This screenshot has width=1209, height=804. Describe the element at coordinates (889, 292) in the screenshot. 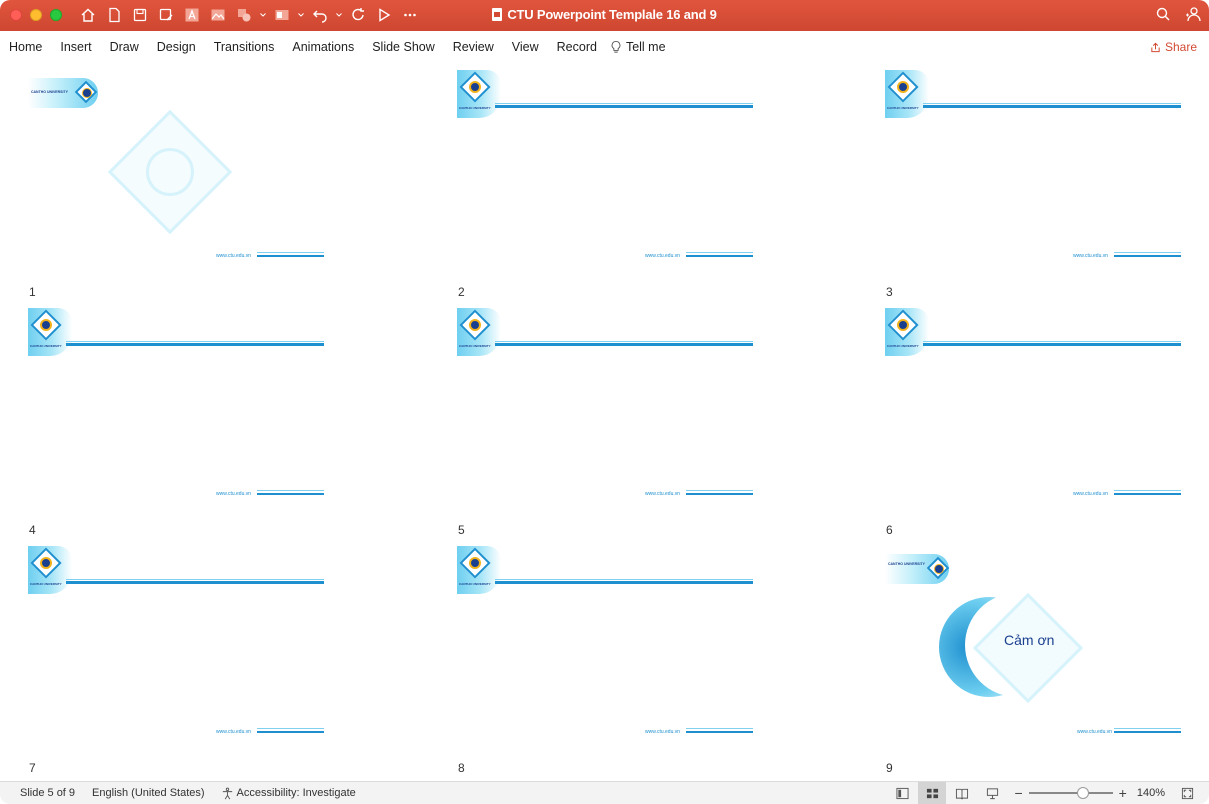

I see `slide-number: 3` at that location.